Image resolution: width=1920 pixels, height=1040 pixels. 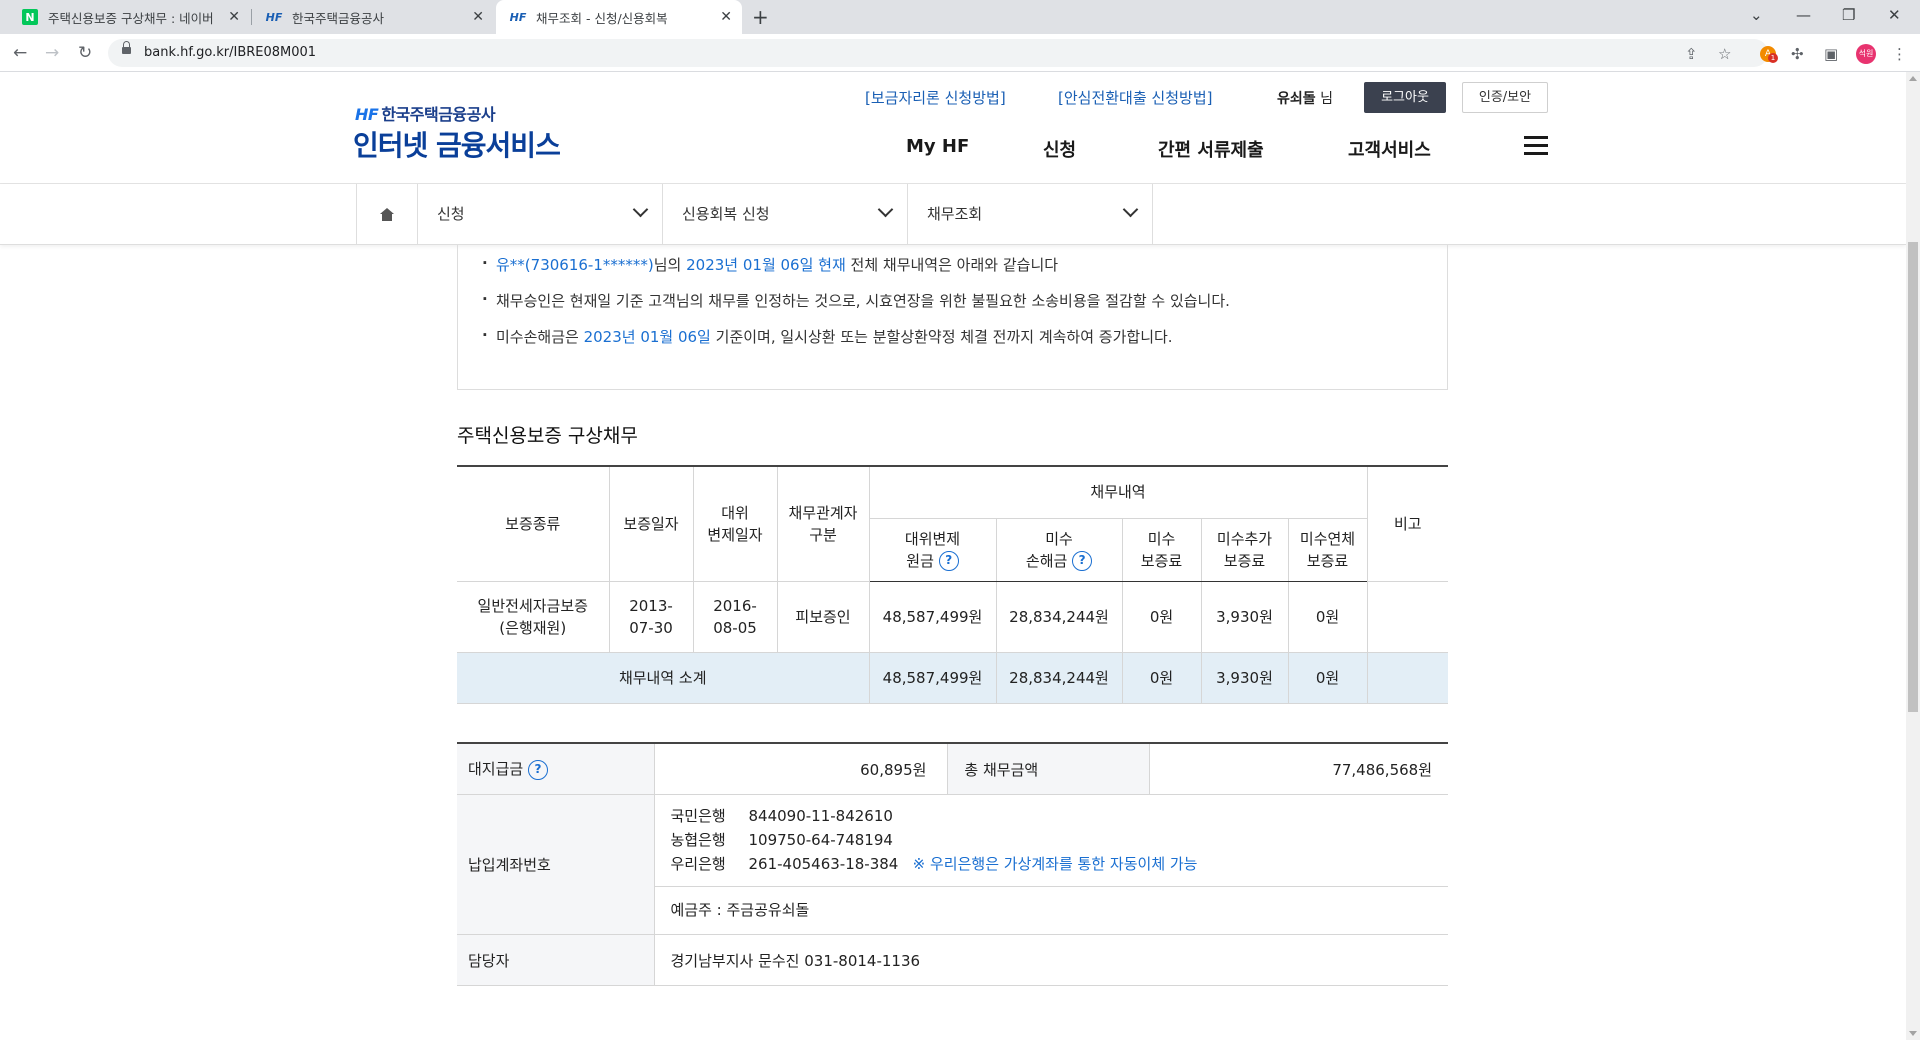 What do you see at coordinates (1691, 54) in the screenshot?
I see `share-icon: ⇪` at bounding box center [1691, 54].